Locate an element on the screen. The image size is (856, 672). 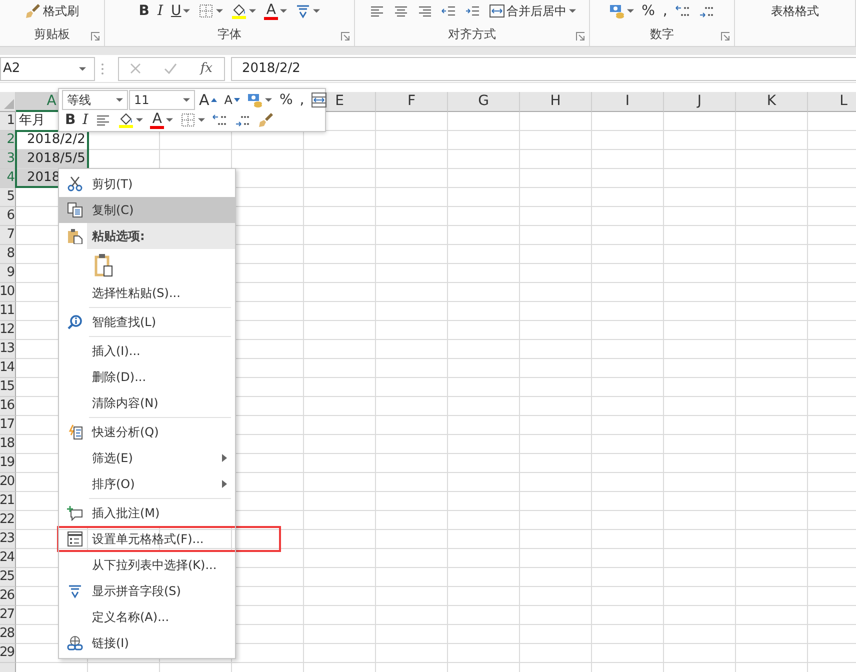
underline-button: U is located at coordinates (181, 11).